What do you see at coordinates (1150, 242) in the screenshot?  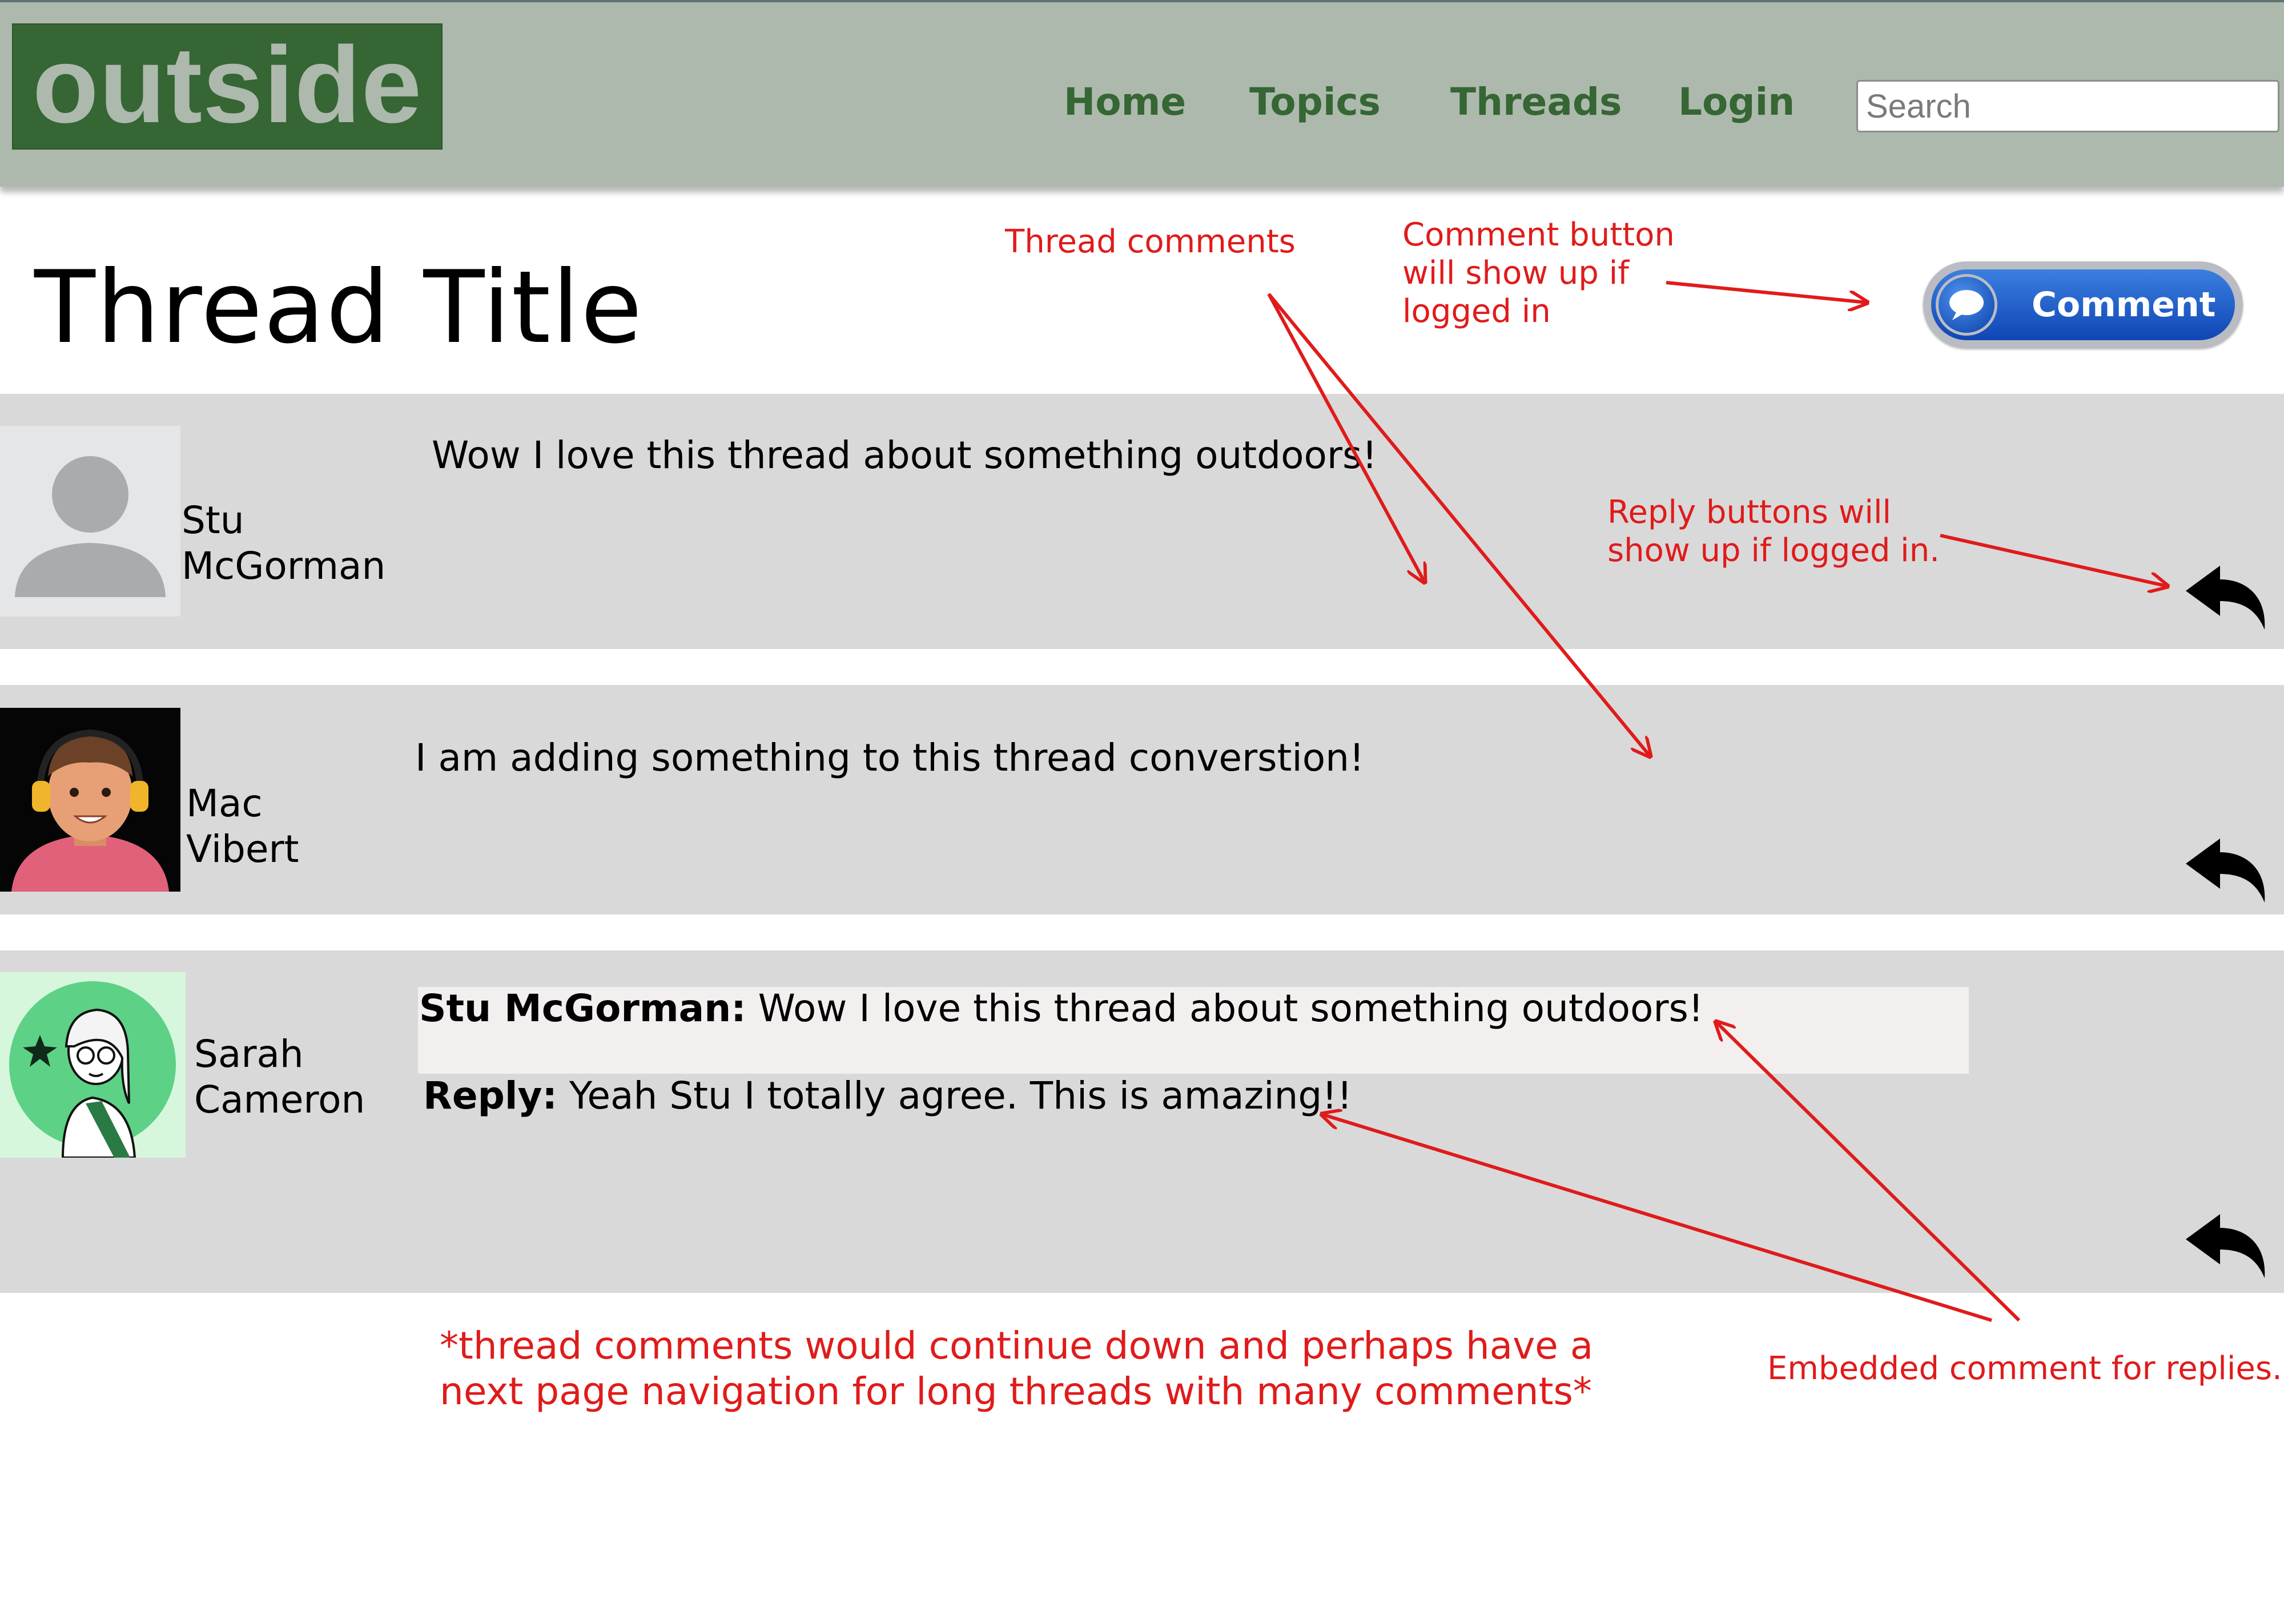 I see `annotation-thread-comments: Thread comments` at bounding box center [1150, 242].